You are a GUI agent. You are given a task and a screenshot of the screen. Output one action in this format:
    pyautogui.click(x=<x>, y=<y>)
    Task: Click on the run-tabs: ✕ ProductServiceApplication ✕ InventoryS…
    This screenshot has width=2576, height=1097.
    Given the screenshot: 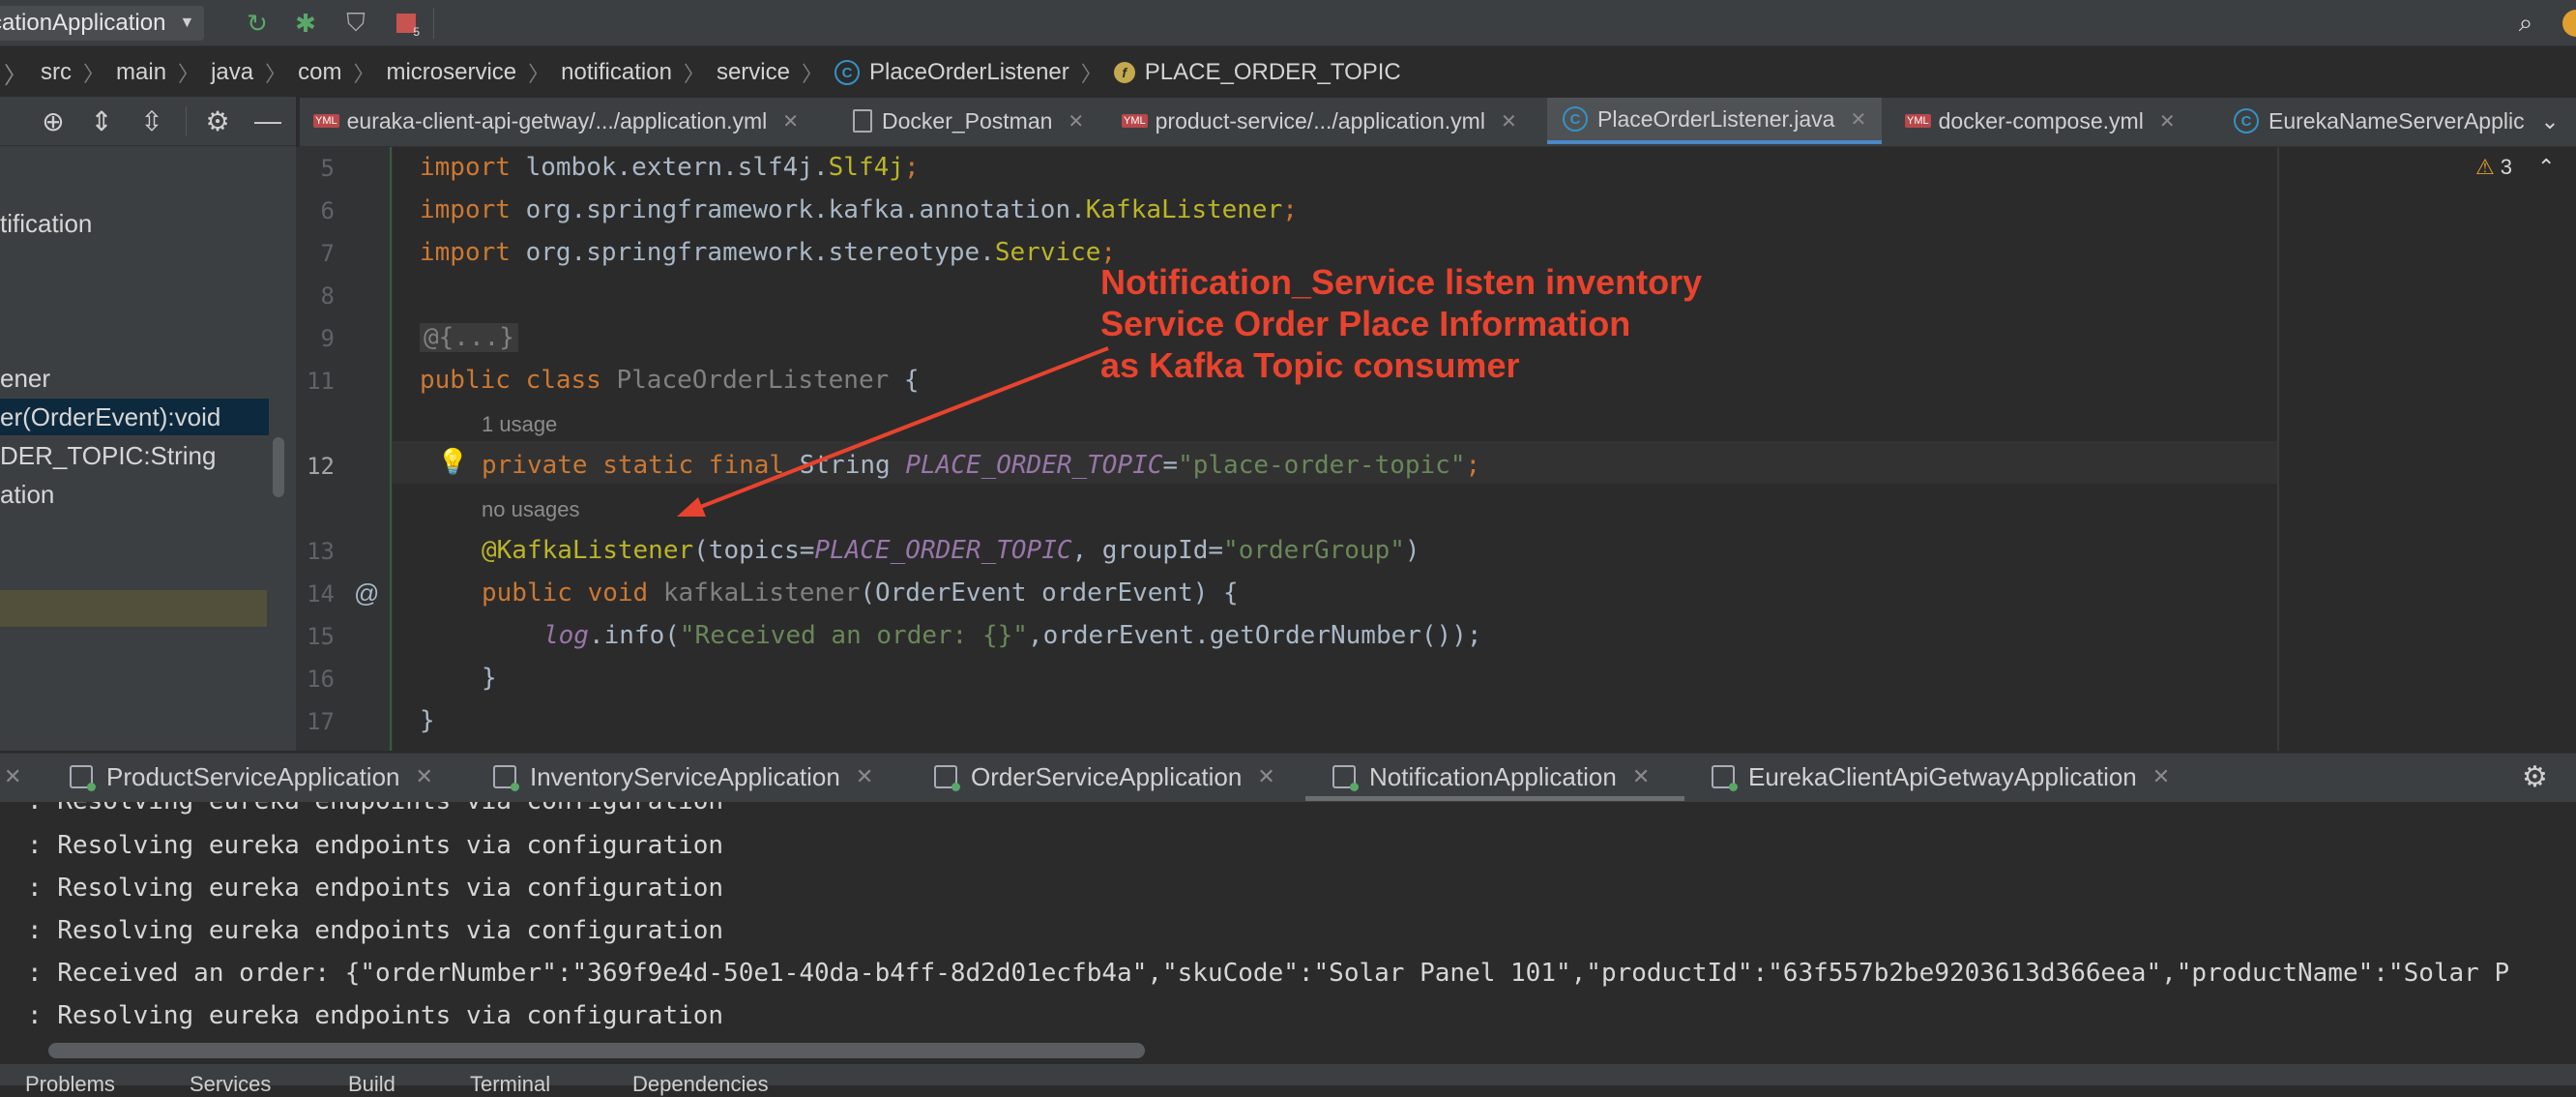 What is the action you would take?
    pyautogui.click(x=1288, y=778)
    